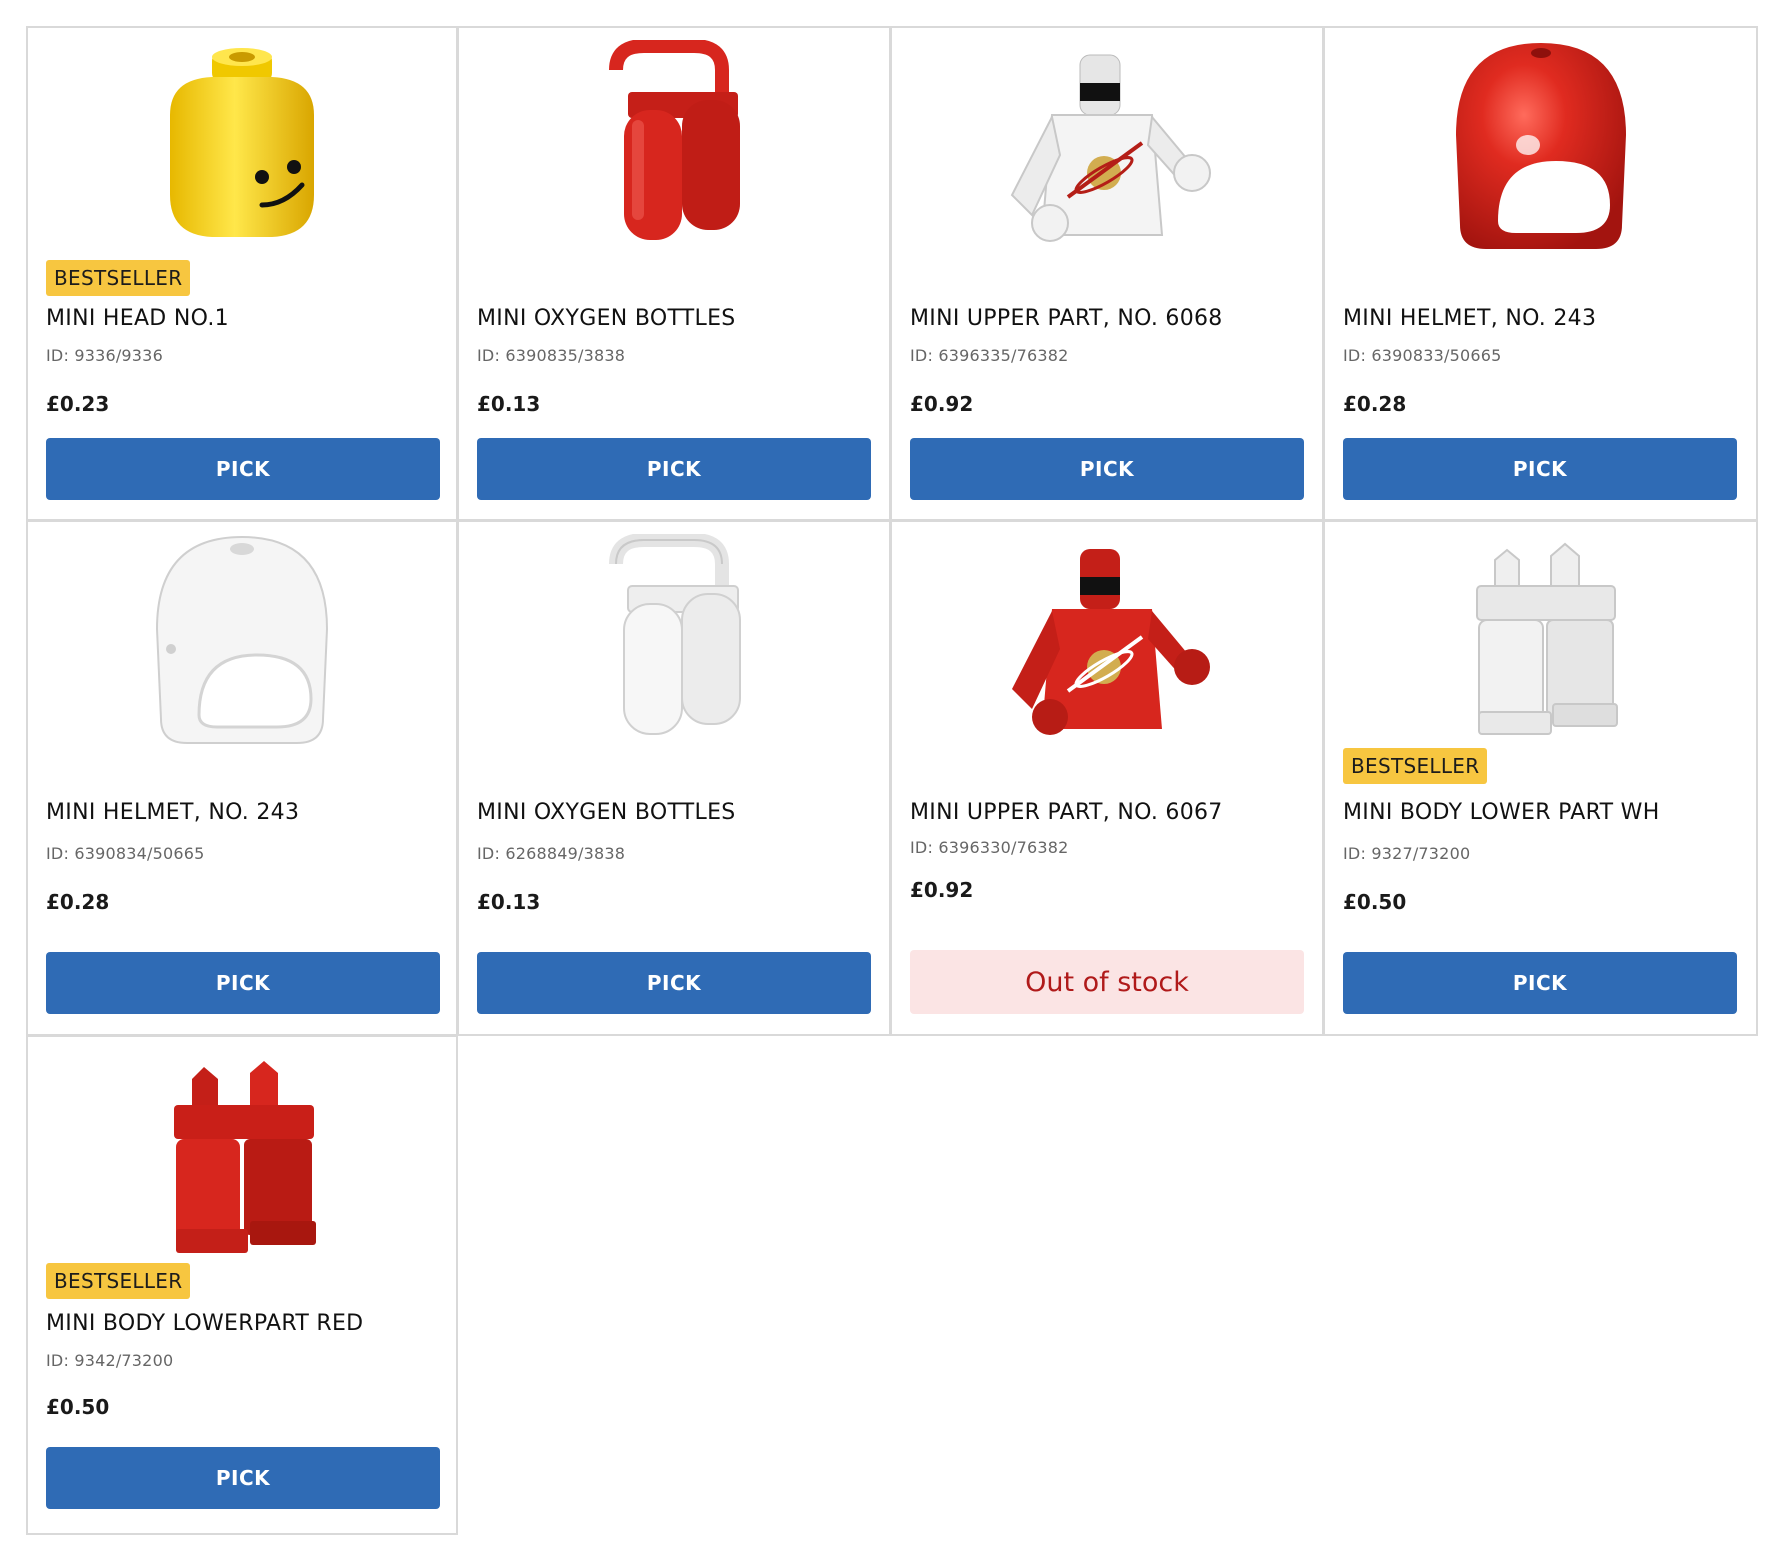  I want to click on out-of-stock-label: Out of stock, so click(1107, 982).